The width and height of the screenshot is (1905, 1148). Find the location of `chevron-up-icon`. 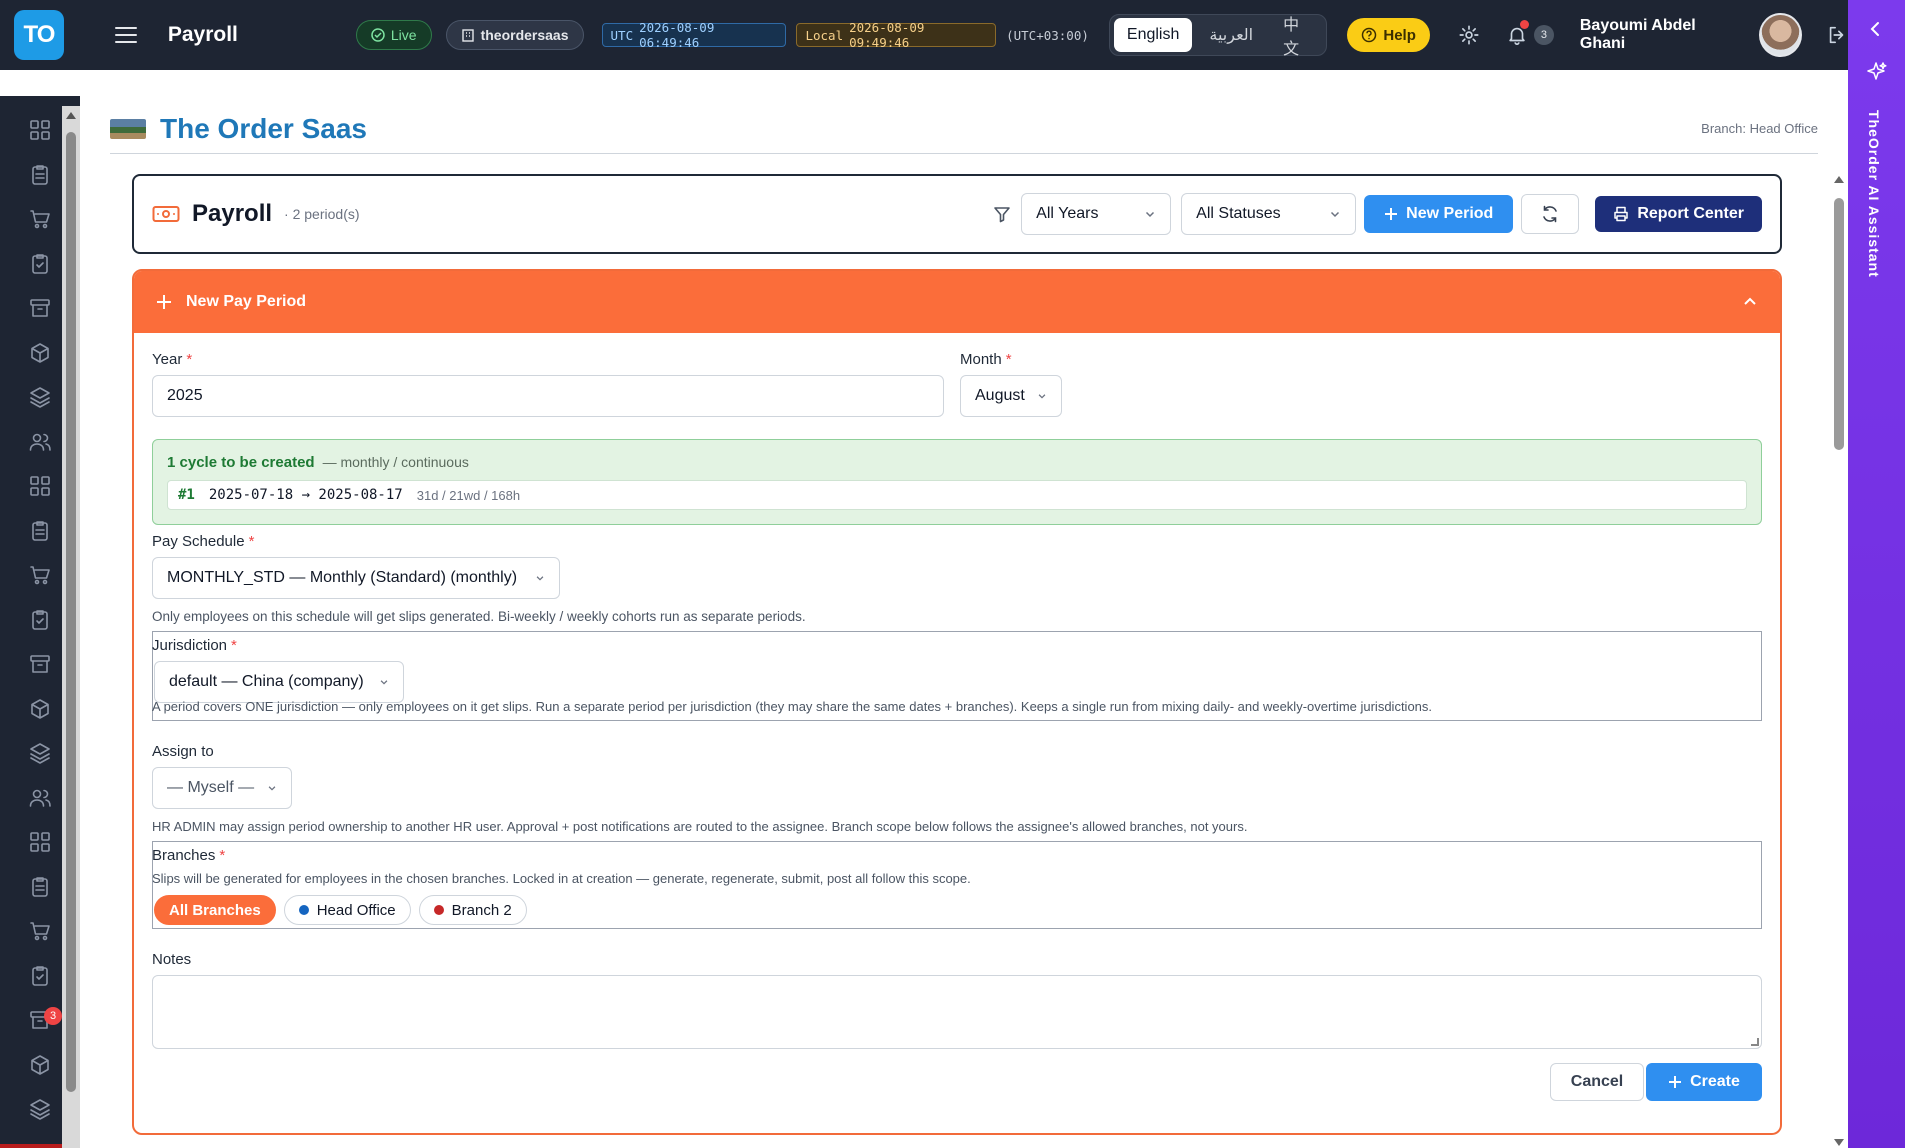

chevron-up-icon is located at coordinates (1750, 302).